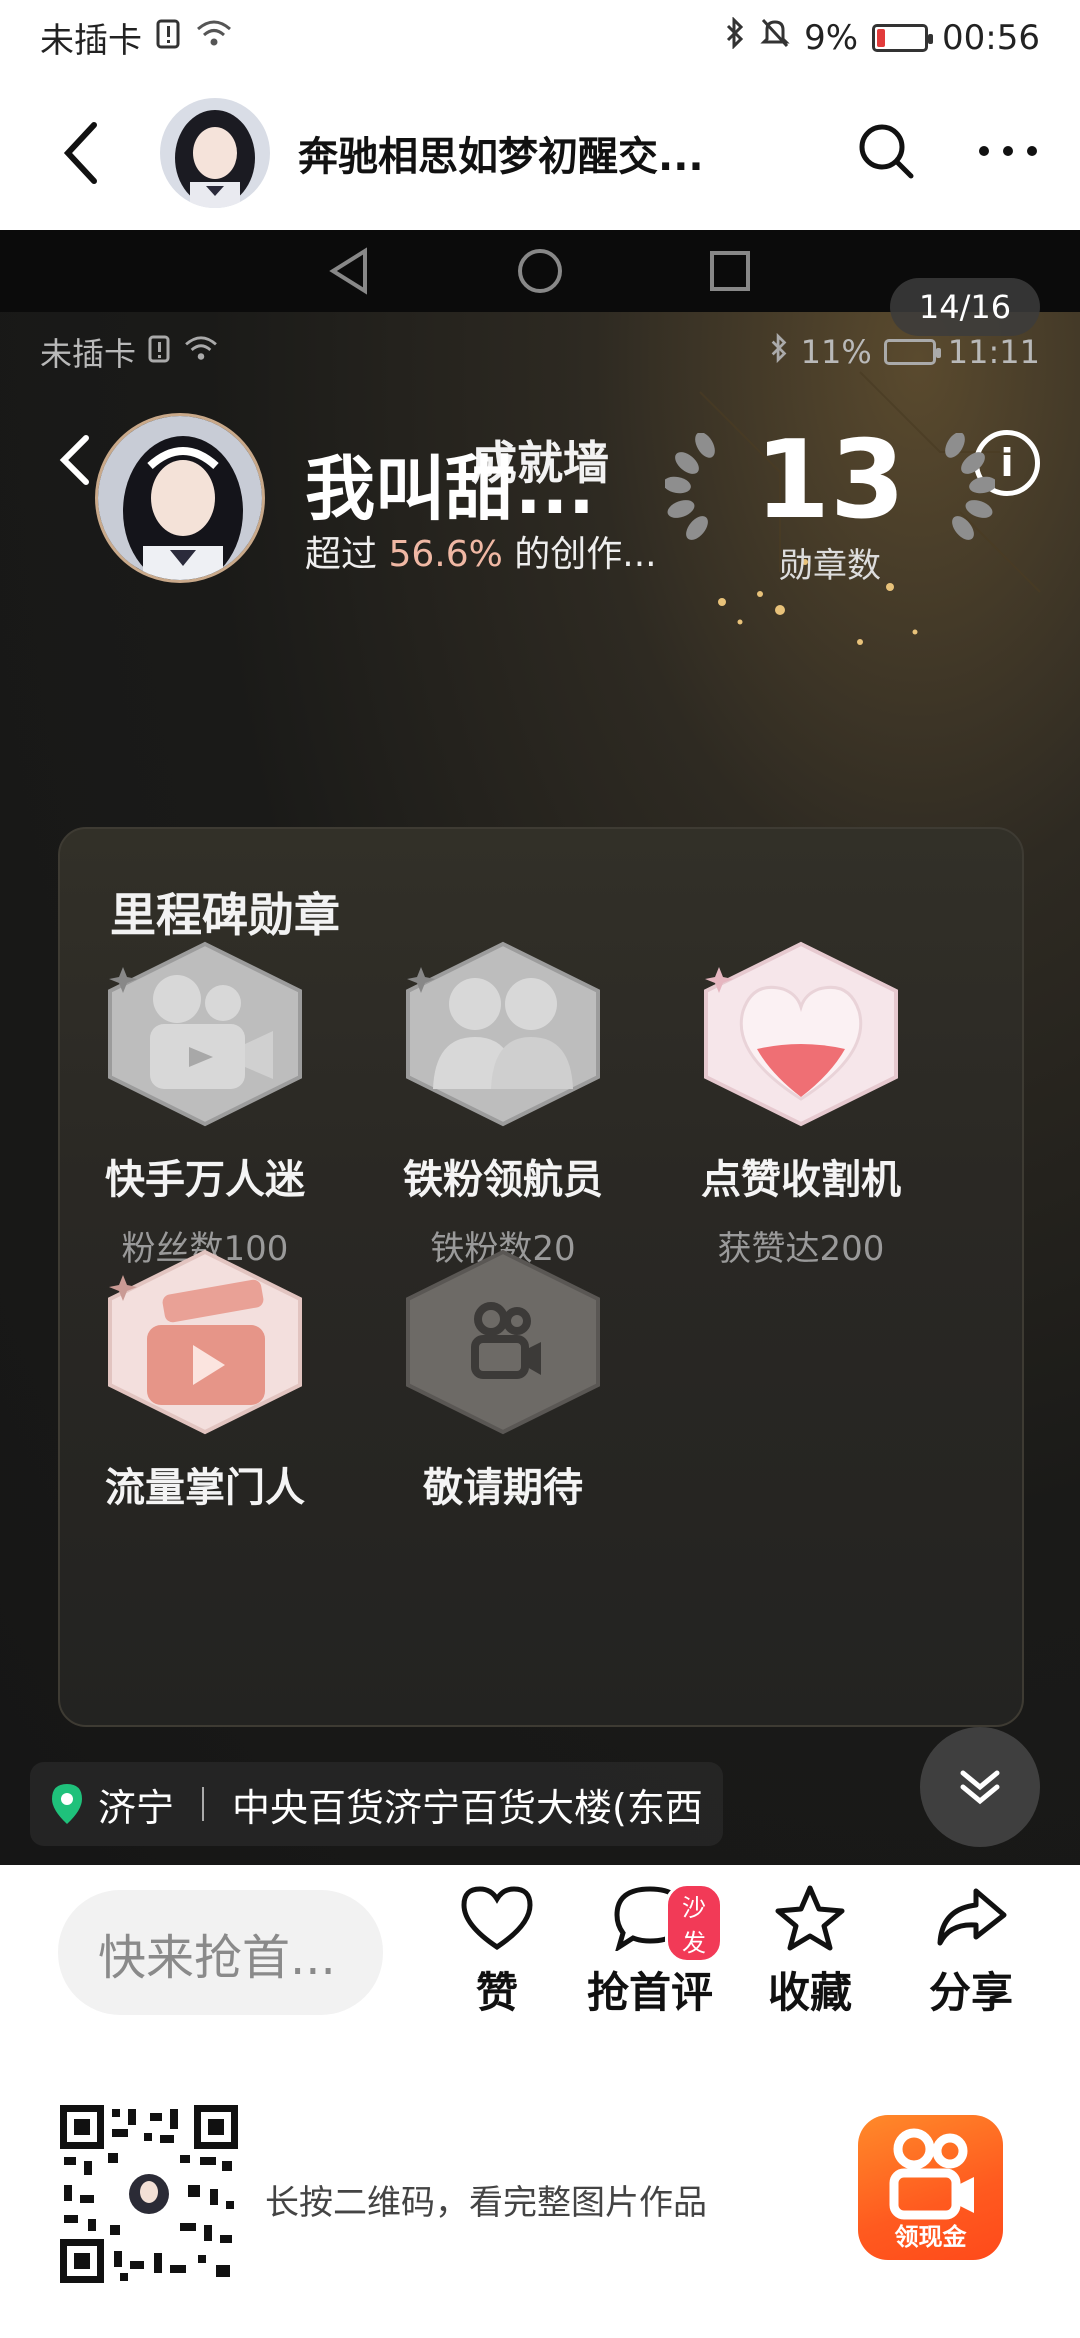 The height and width of the screenshot is (2338, 1080). I want to click on kuaishou-app-logo: 领现金, so click(930, 2187).